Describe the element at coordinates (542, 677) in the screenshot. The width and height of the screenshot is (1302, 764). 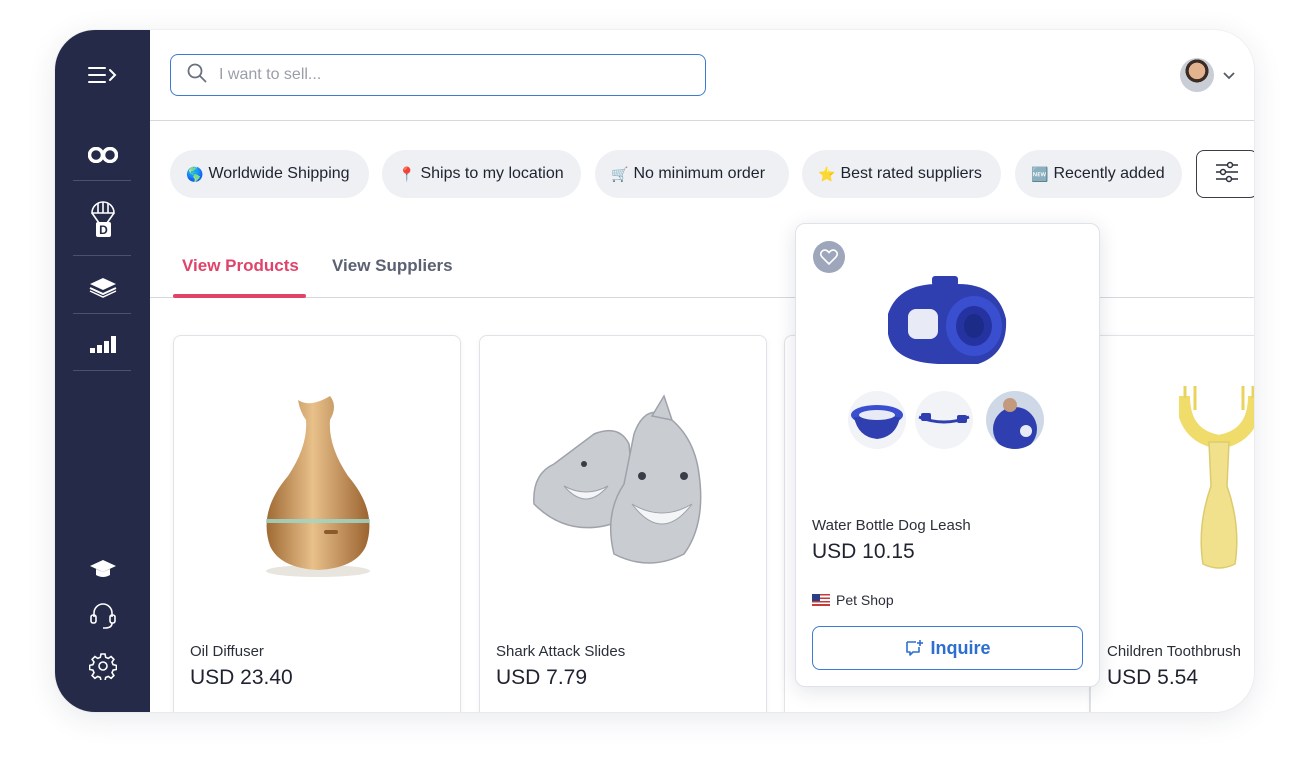
I see `product-price: USD 7.79` at that location.